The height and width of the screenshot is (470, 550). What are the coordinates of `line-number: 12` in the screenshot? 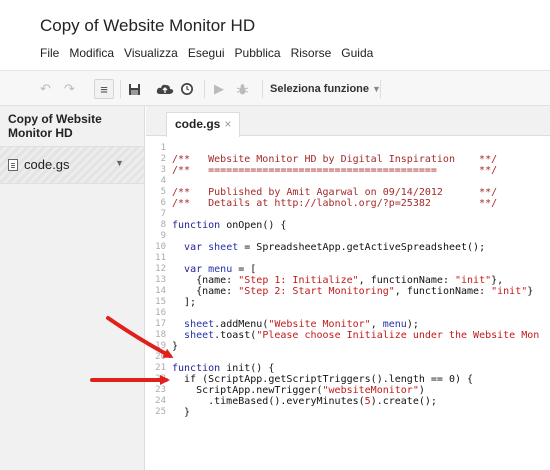 It's located at (160, 269).